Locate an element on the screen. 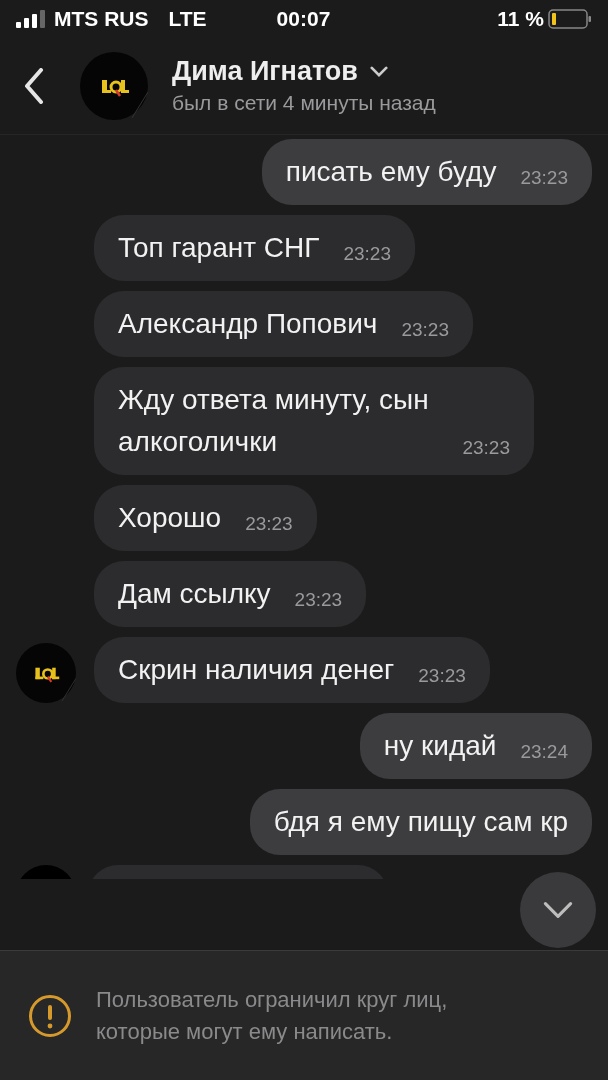 This screenshot has width=608, height=1080. message-text: Жду ответа минуту, сын алкоголички is located at coordinates (273, 420).